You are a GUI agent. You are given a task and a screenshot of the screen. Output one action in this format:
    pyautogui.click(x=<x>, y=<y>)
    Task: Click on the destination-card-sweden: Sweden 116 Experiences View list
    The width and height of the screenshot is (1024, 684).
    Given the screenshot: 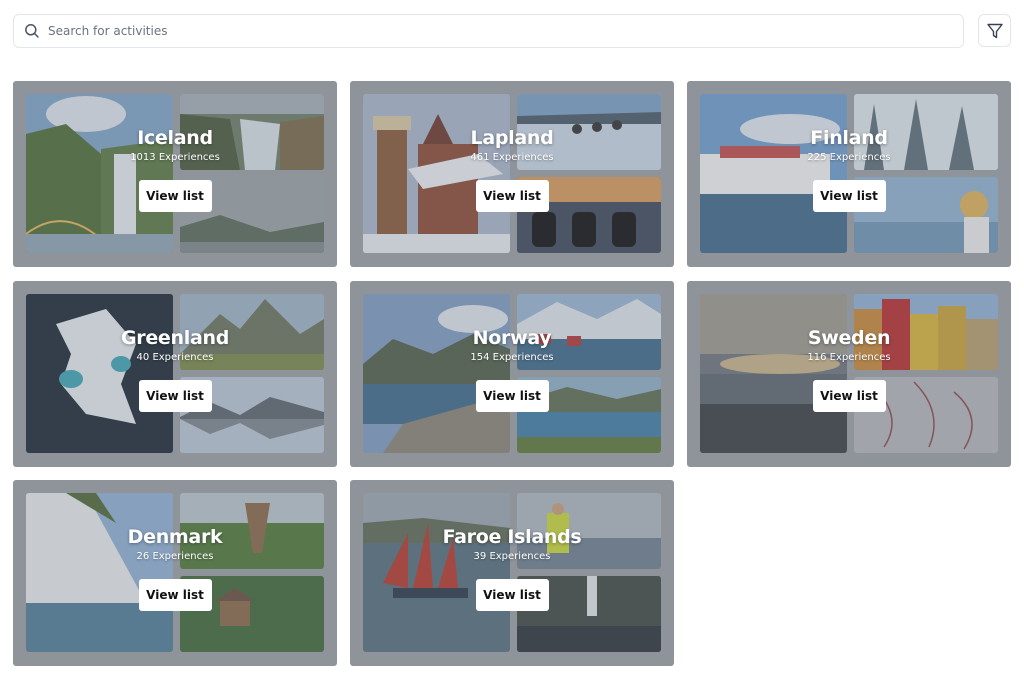 What is the action you would take?
    pyautogui.click(x=849, y=374)
    